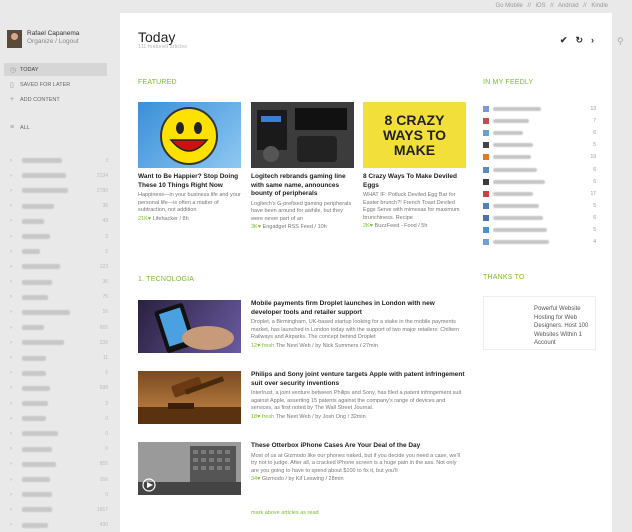 This screenshot has height=532, width=632. What do you see at coordinates (60, 175) in the screenshot?
I see `category-item: › 2134` at bounding box center [60, 175].